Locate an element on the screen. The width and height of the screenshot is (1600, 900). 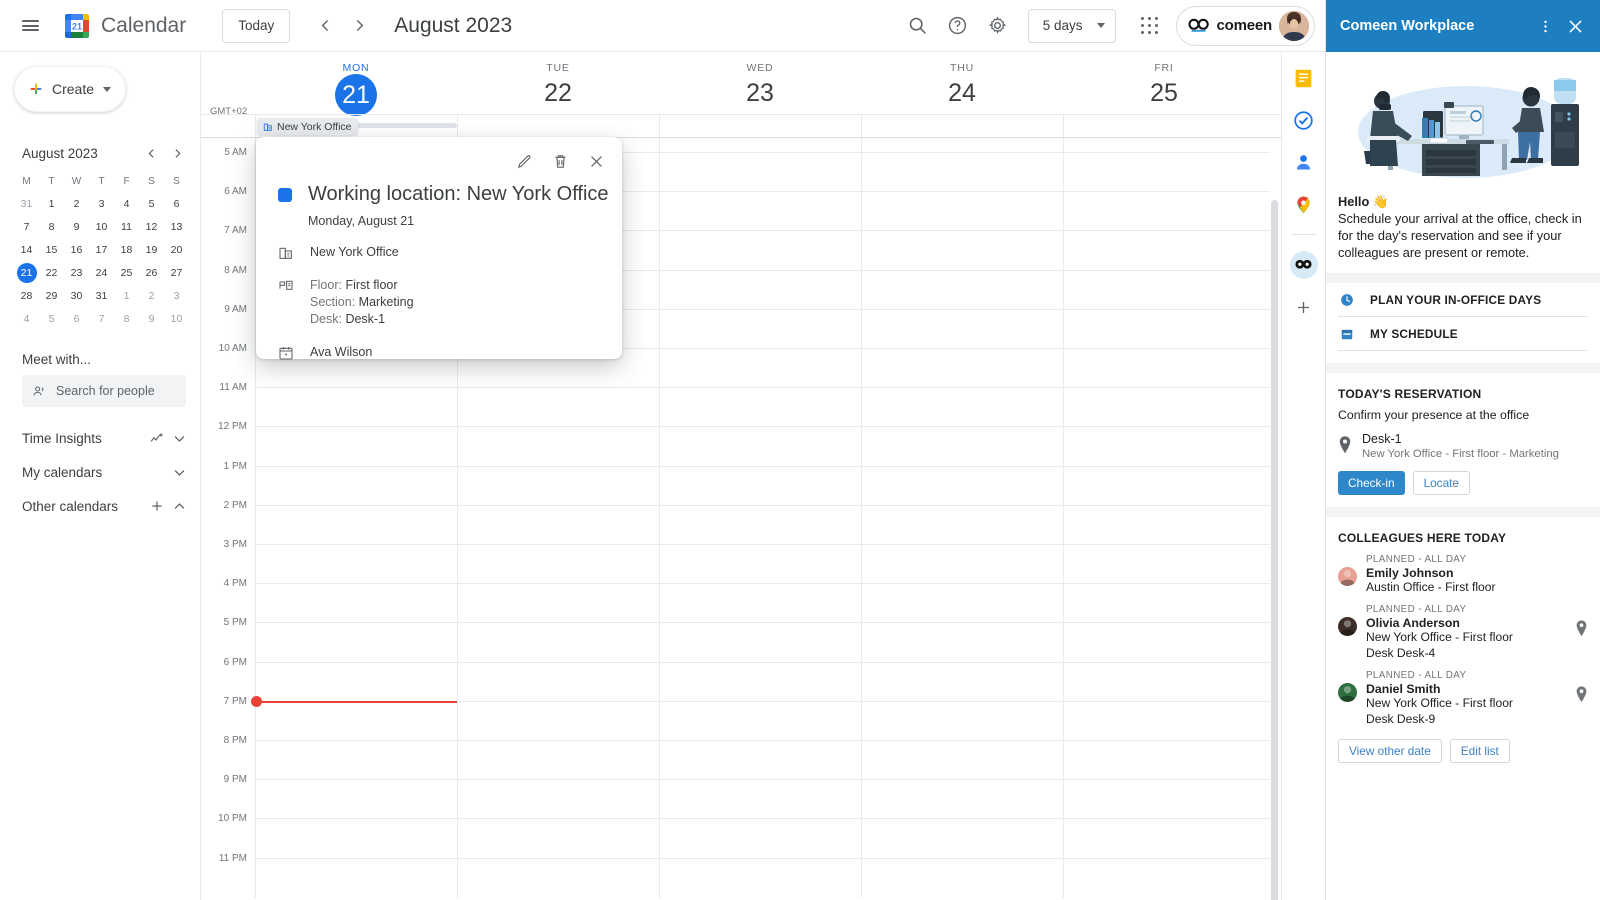
trash-icon is located at coordinates (560, 161).